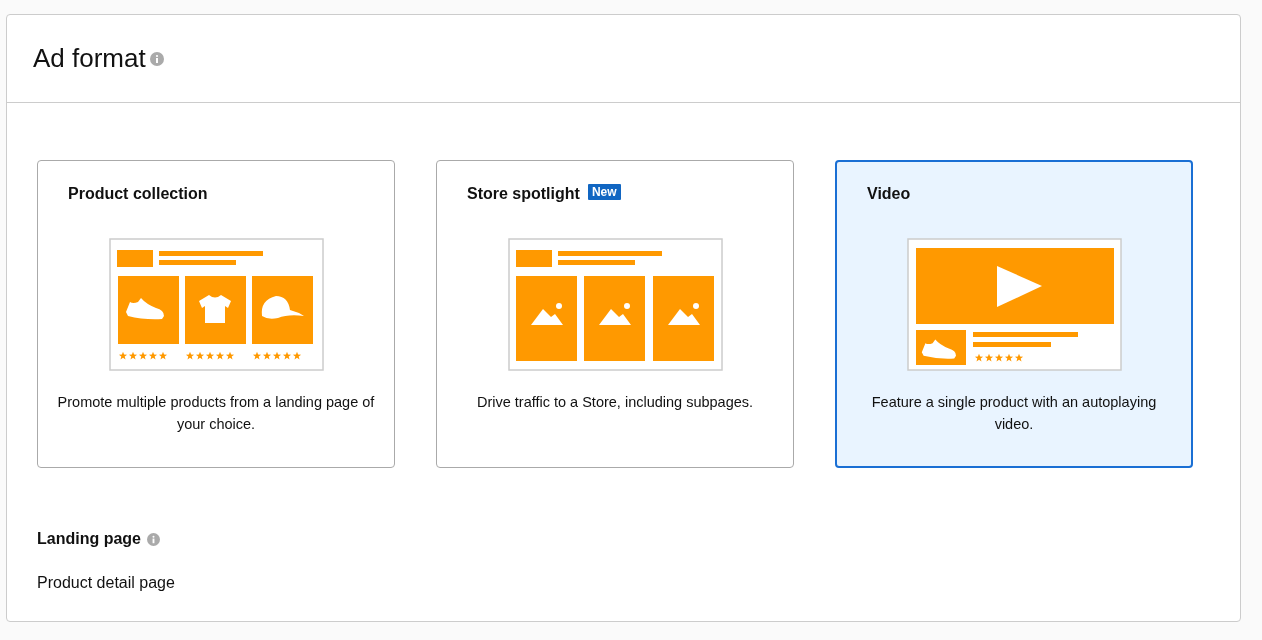  I want to click on card-title: Store spotlight, so click(523, 194).